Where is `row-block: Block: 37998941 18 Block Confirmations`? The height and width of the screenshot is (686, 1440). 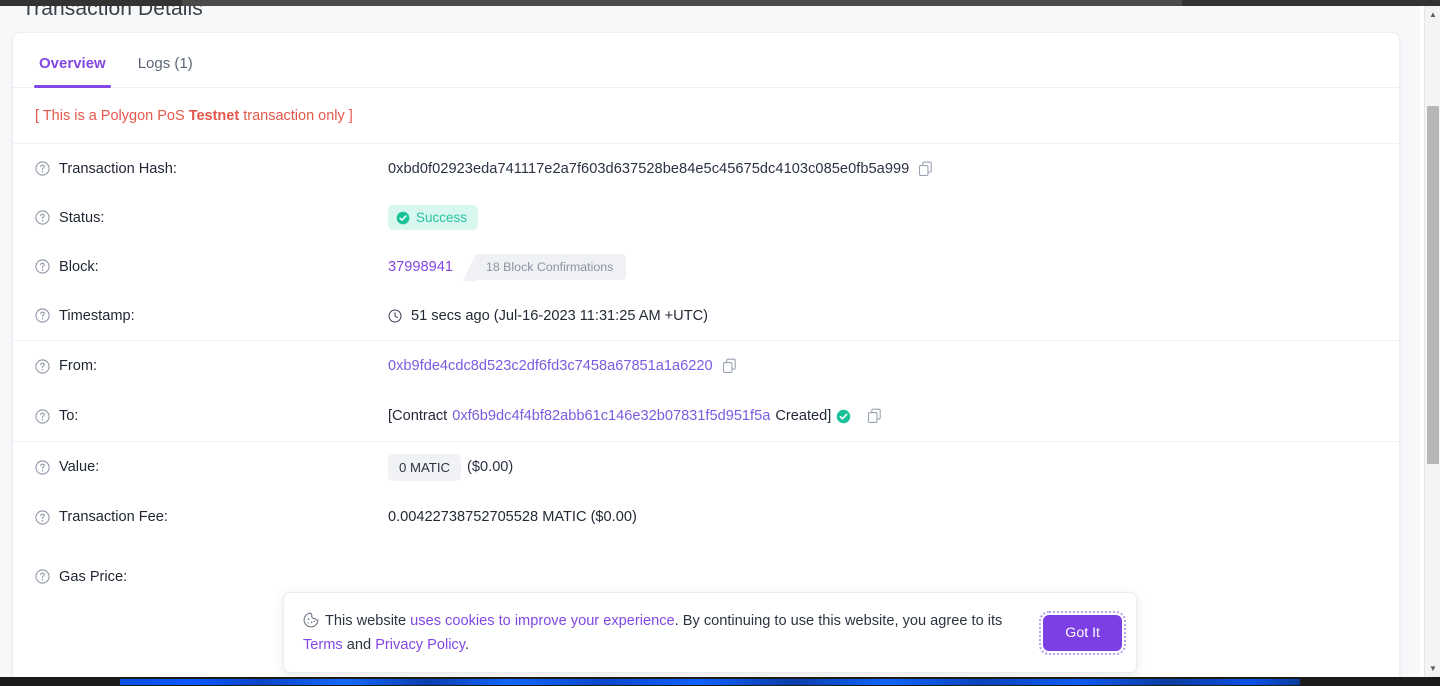 row-block: Block: 37998941 18 Block Confirmations is located at coordinates (706, 266).